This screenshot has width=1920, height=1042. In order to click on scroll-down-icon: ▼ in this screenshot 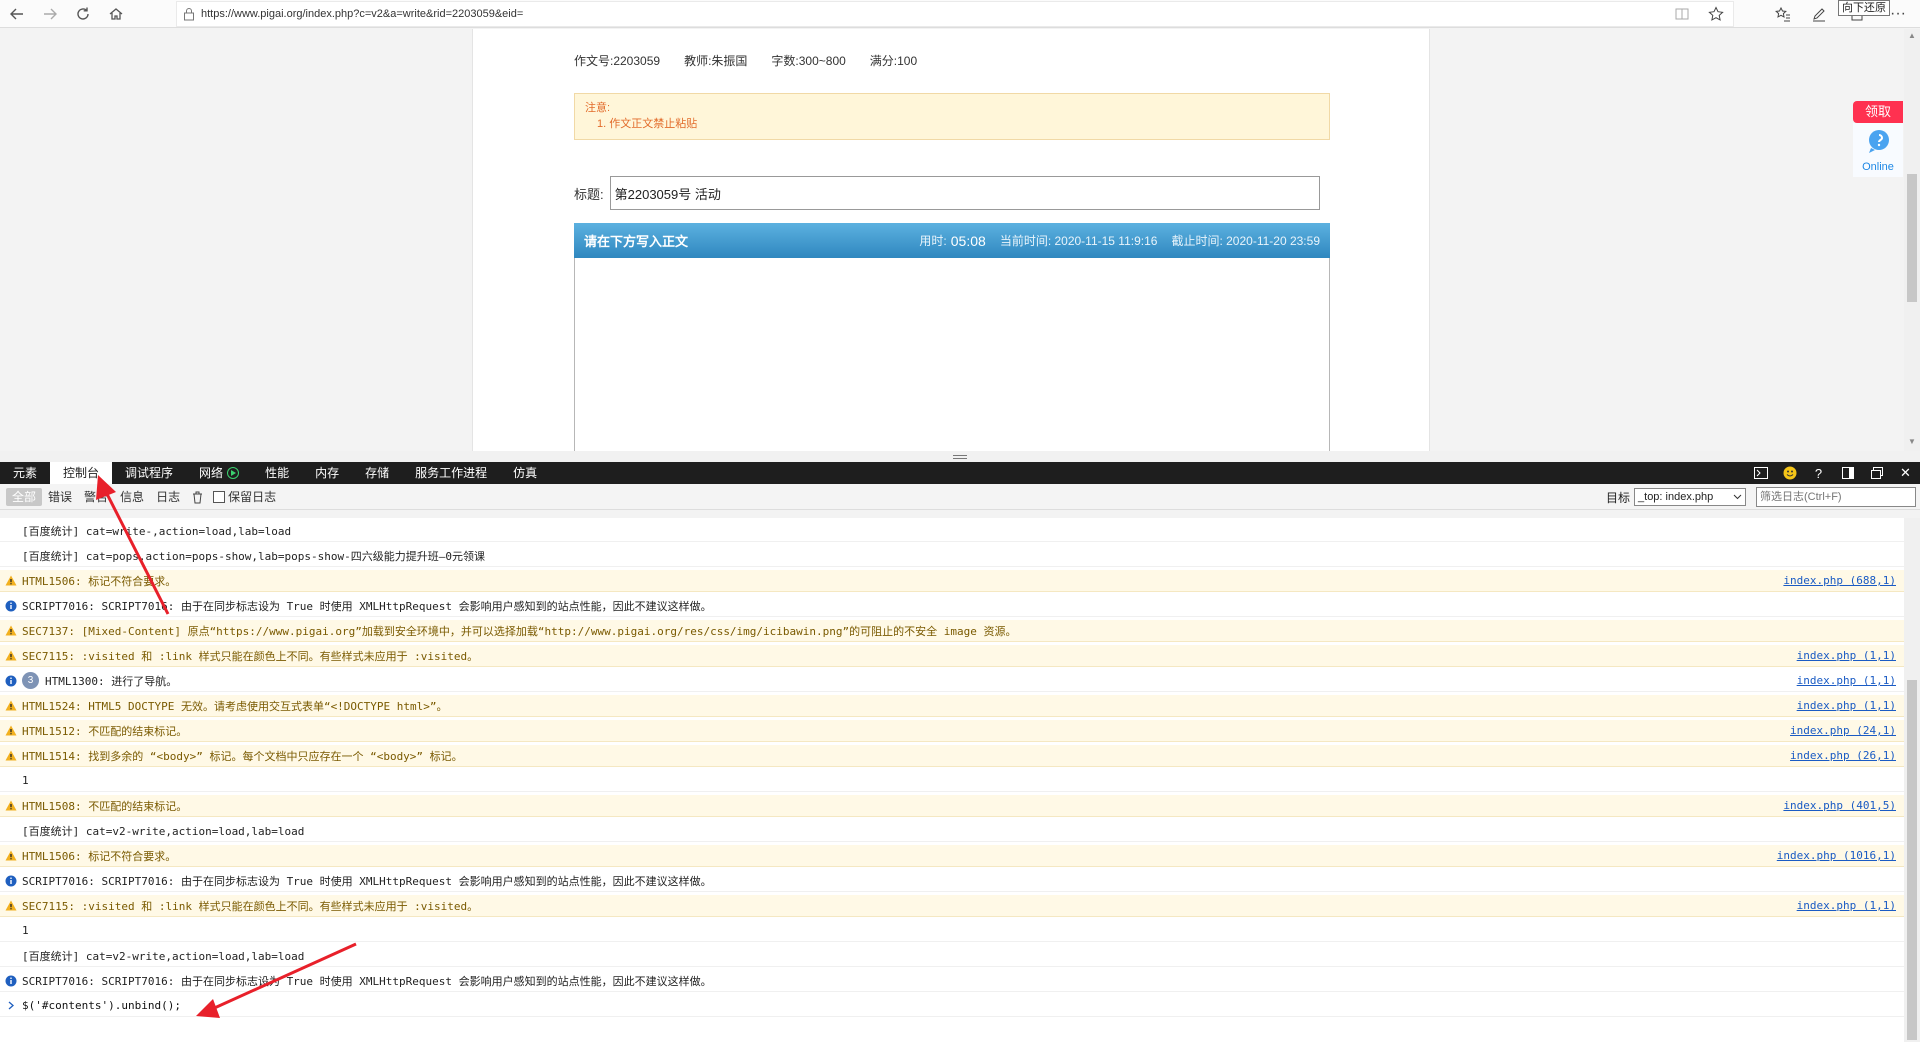, I will do `click(1912, 441)`.